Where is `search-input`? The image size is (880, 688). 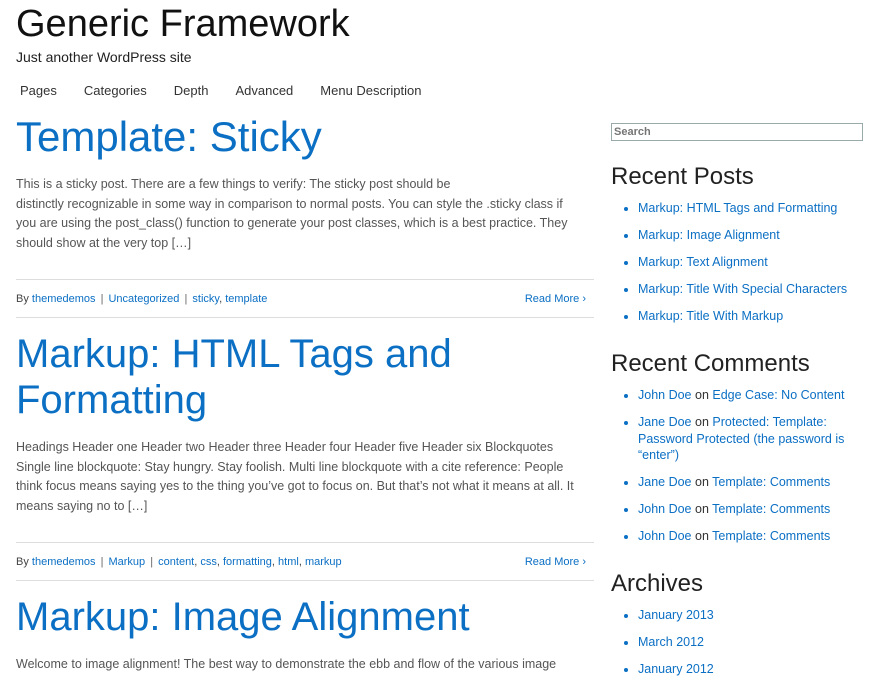 search-input is located at coordinates (737, 132).